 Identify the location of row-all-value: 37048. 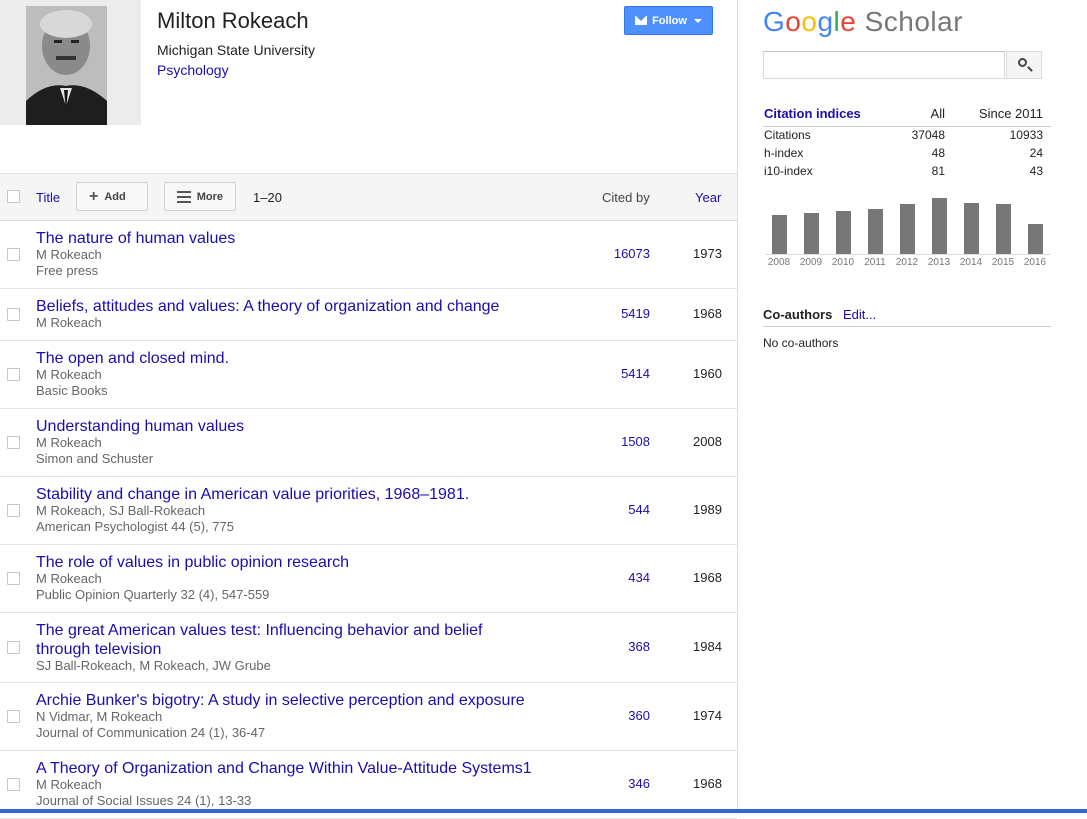
(928, 135).